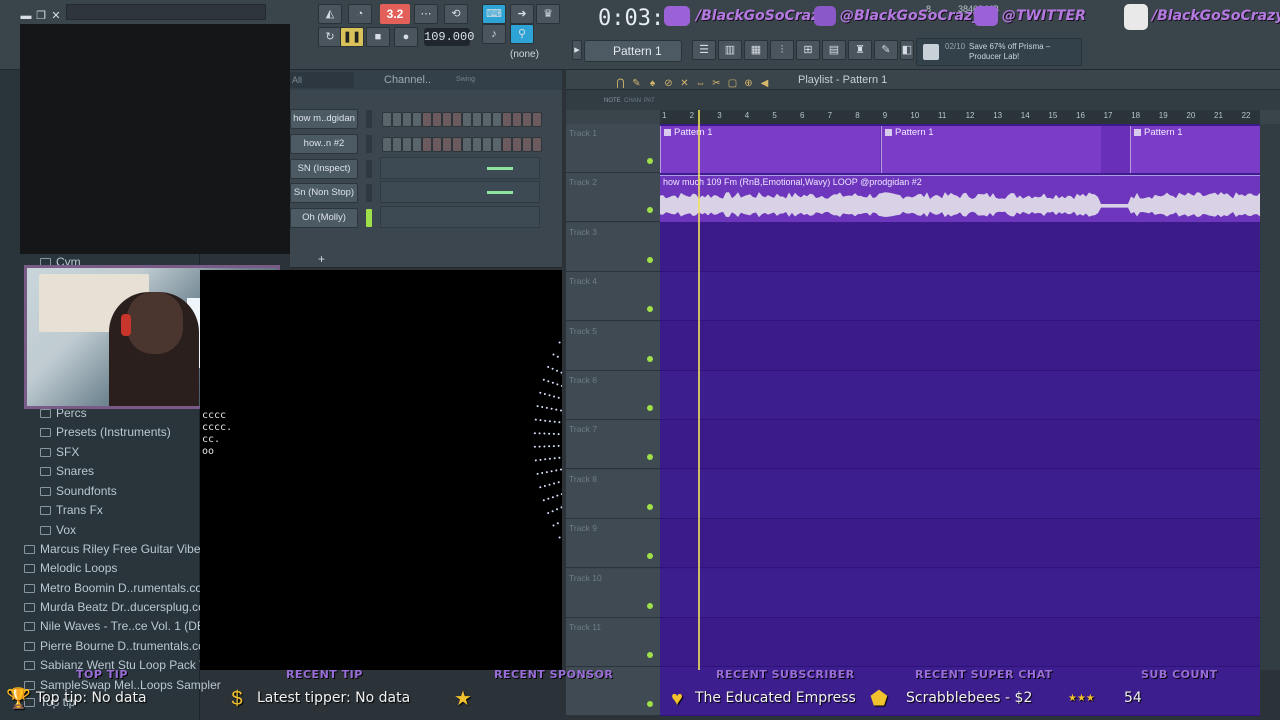 This screenshot has width=1280, height=720. Describe the element at coordinates (494, 34) in the screenshot. I see `snap-icon: ♪` at that location.